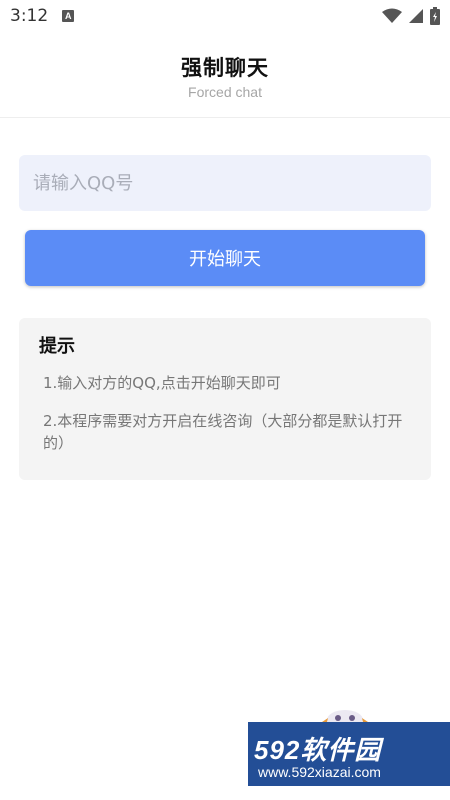 Image resolution: width=450 pixels, height=800 pixels. Describe the element at coordinates (57, 346) in the screenshot. I see `tips-title: 提示` at that location.